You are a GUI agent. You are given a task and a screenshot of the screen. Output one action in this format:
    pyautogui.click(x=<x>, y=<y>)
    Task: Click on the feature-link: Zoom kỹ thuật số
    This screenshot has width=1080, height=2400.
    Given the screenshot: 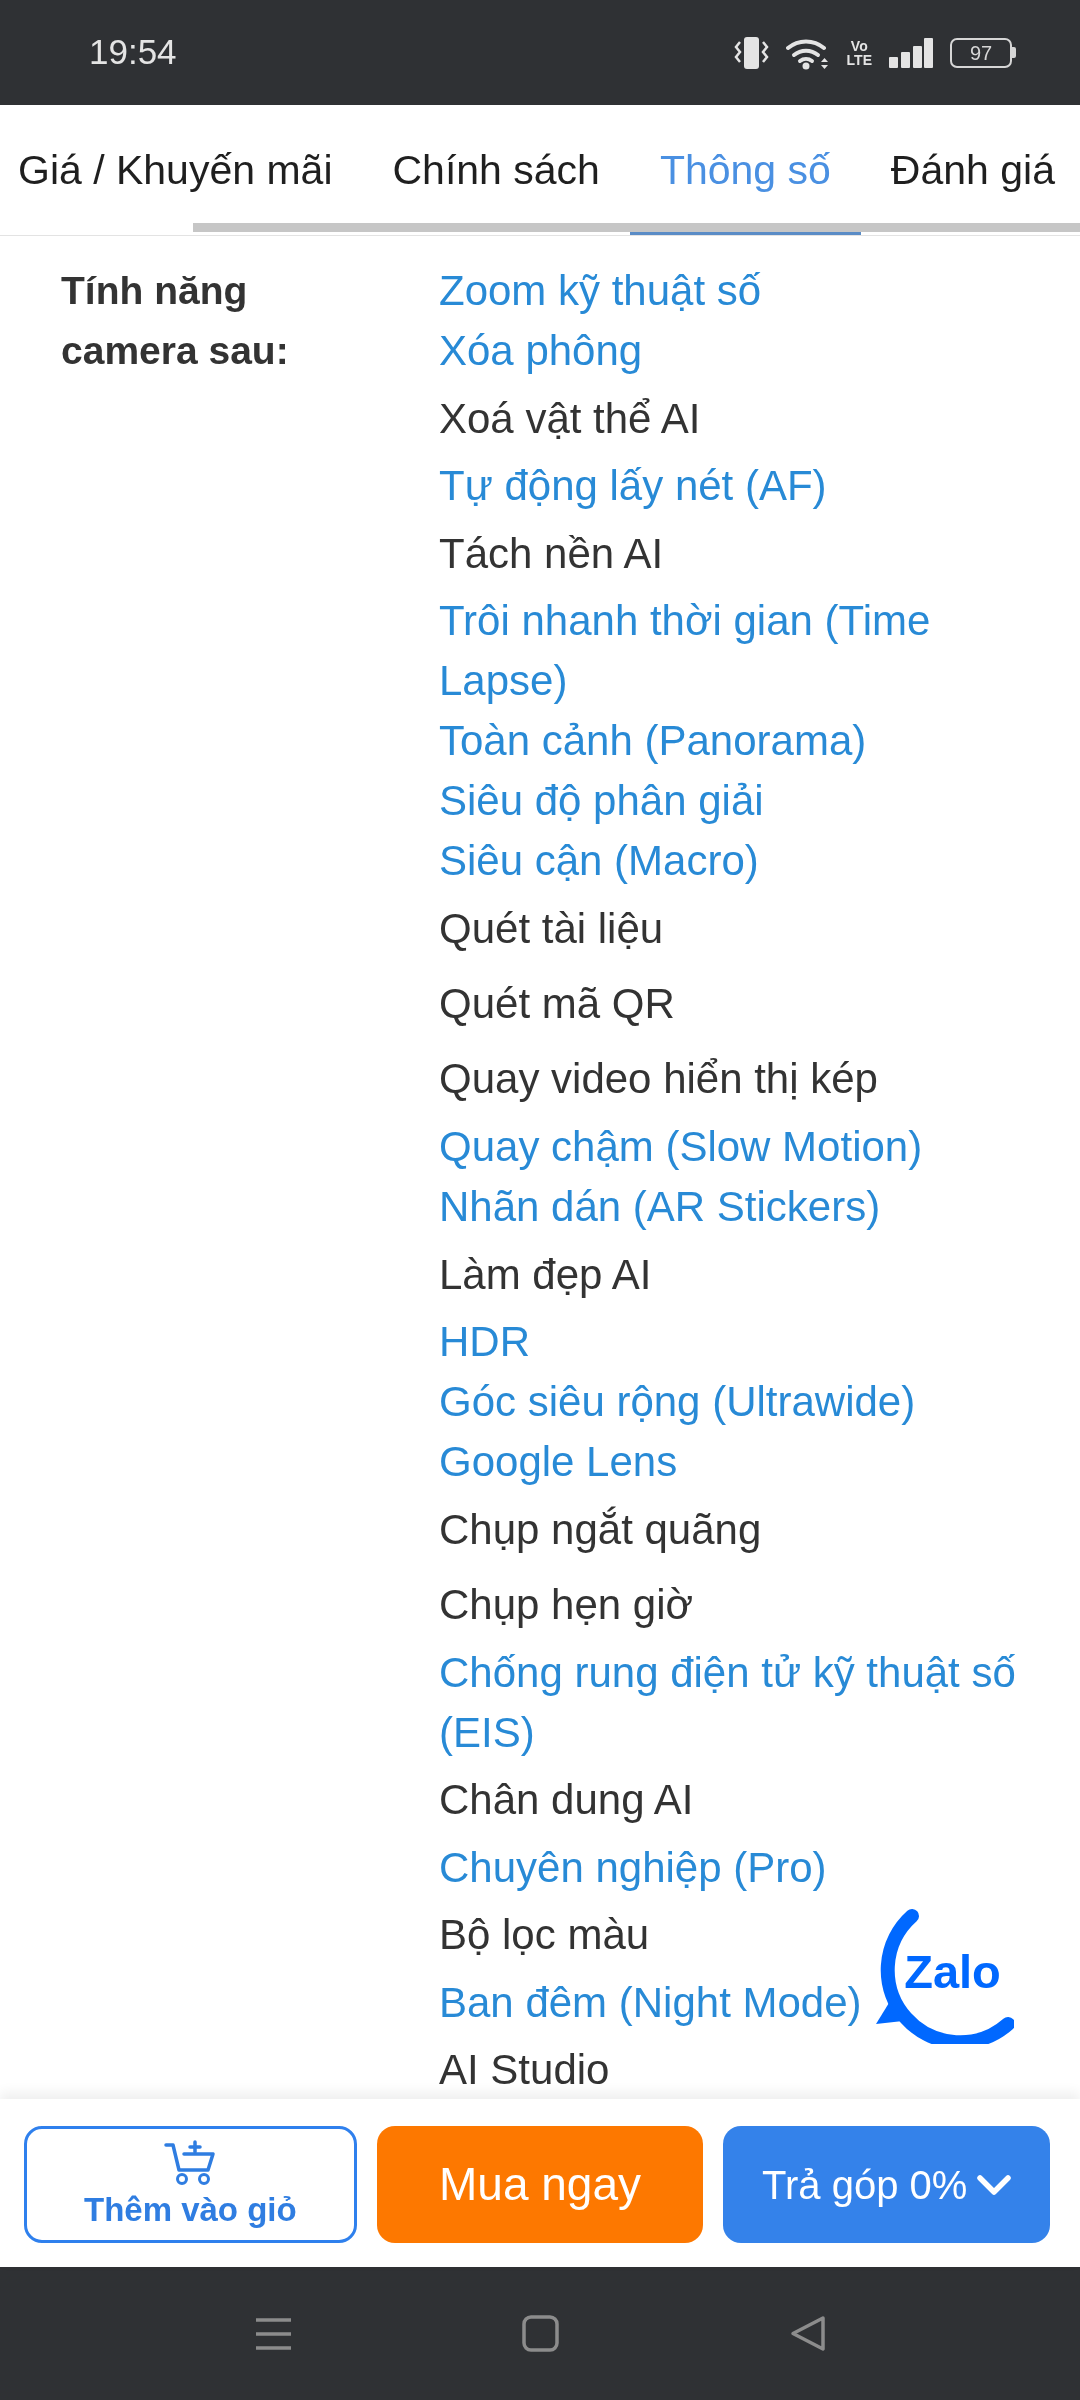 What is the action you would take?
    pyautogui.click(x=600, y=291)
    